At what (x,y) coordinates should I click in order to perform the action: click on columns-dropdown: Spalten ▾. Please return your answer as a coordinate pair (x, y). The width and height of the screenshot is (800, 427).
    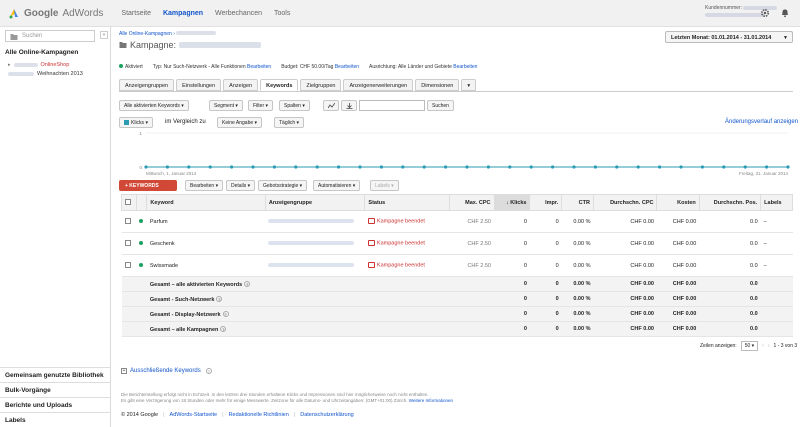
    Looking at the image, I should click on (294, 105).